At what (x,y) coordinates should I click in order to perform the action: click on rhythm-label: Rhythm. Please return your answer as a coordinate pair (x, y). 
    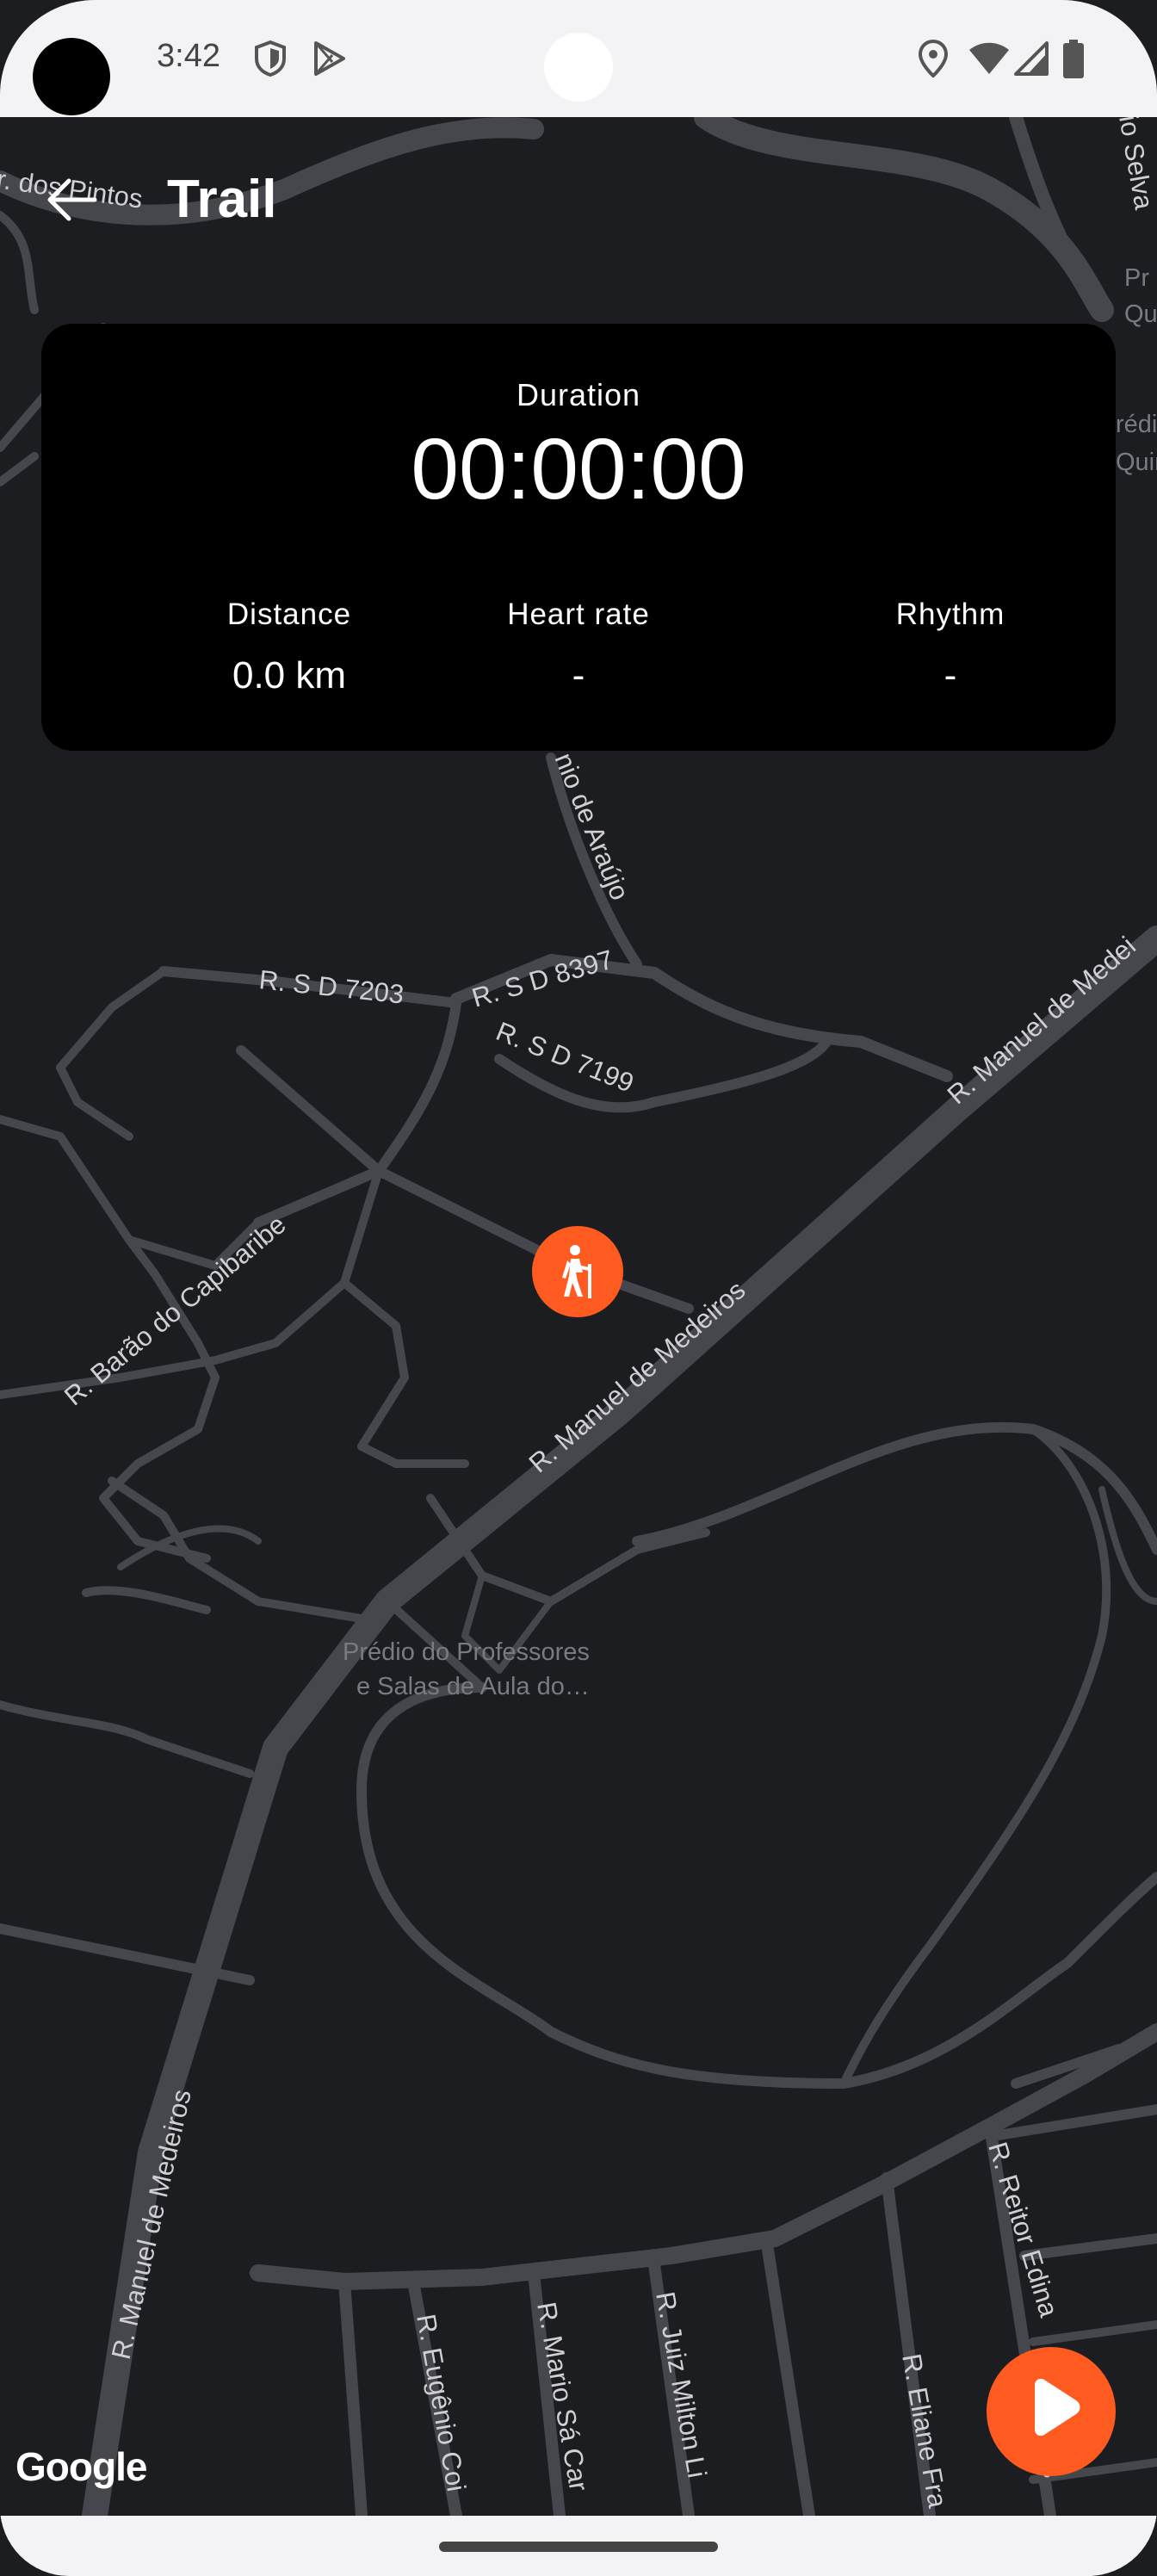
    Looking at the image, I should click on (950, 614).